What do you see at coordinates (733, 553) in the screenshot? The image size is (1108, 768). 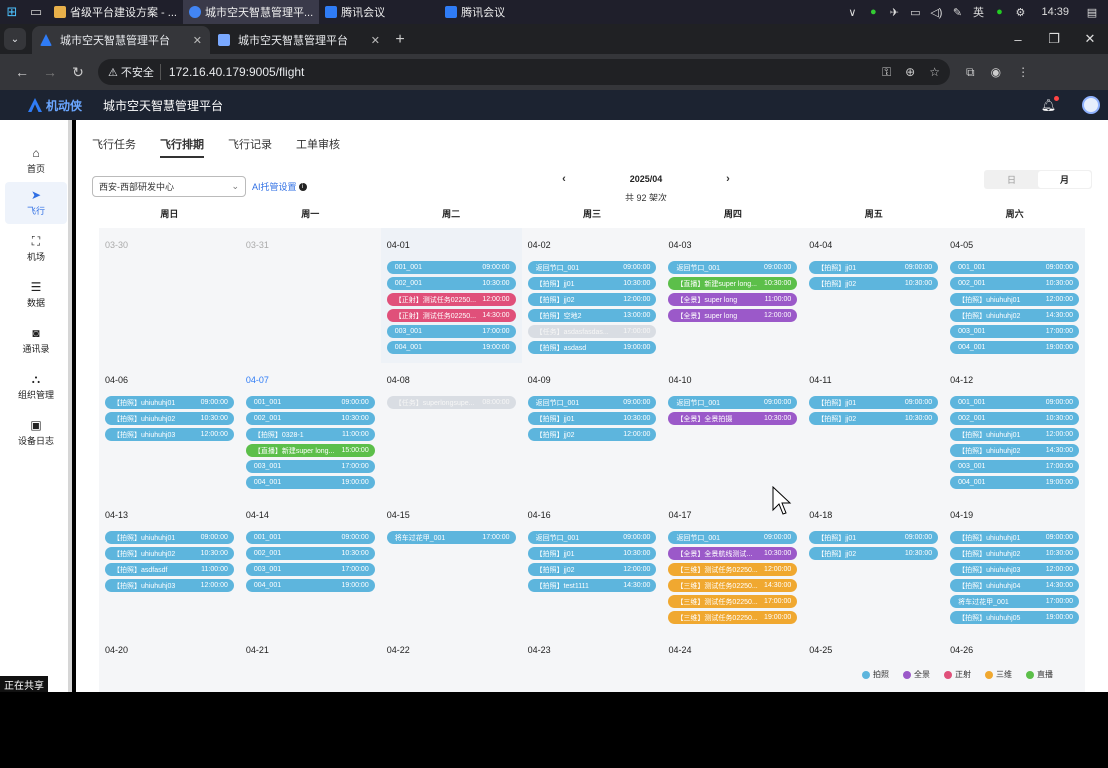 I see `schedule-event: 【全景】全景航线测试... 10:30:00` at bounding box center [733, 553].